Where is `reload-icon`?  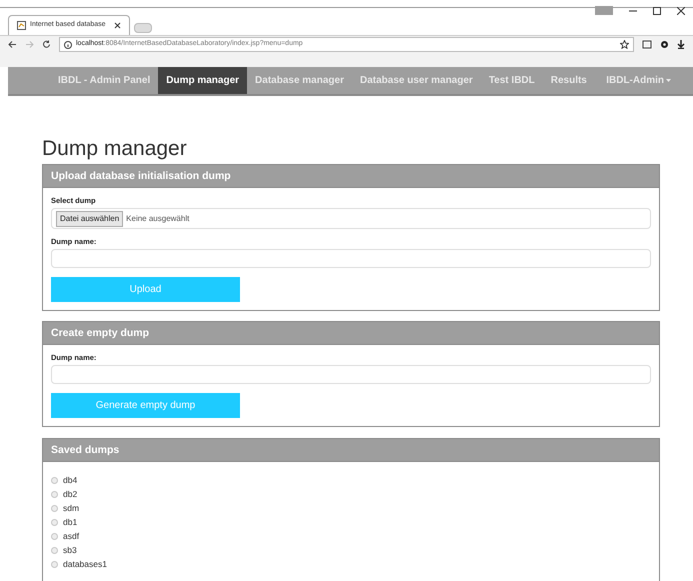
reload-icon is located at coordinates (46, 44).